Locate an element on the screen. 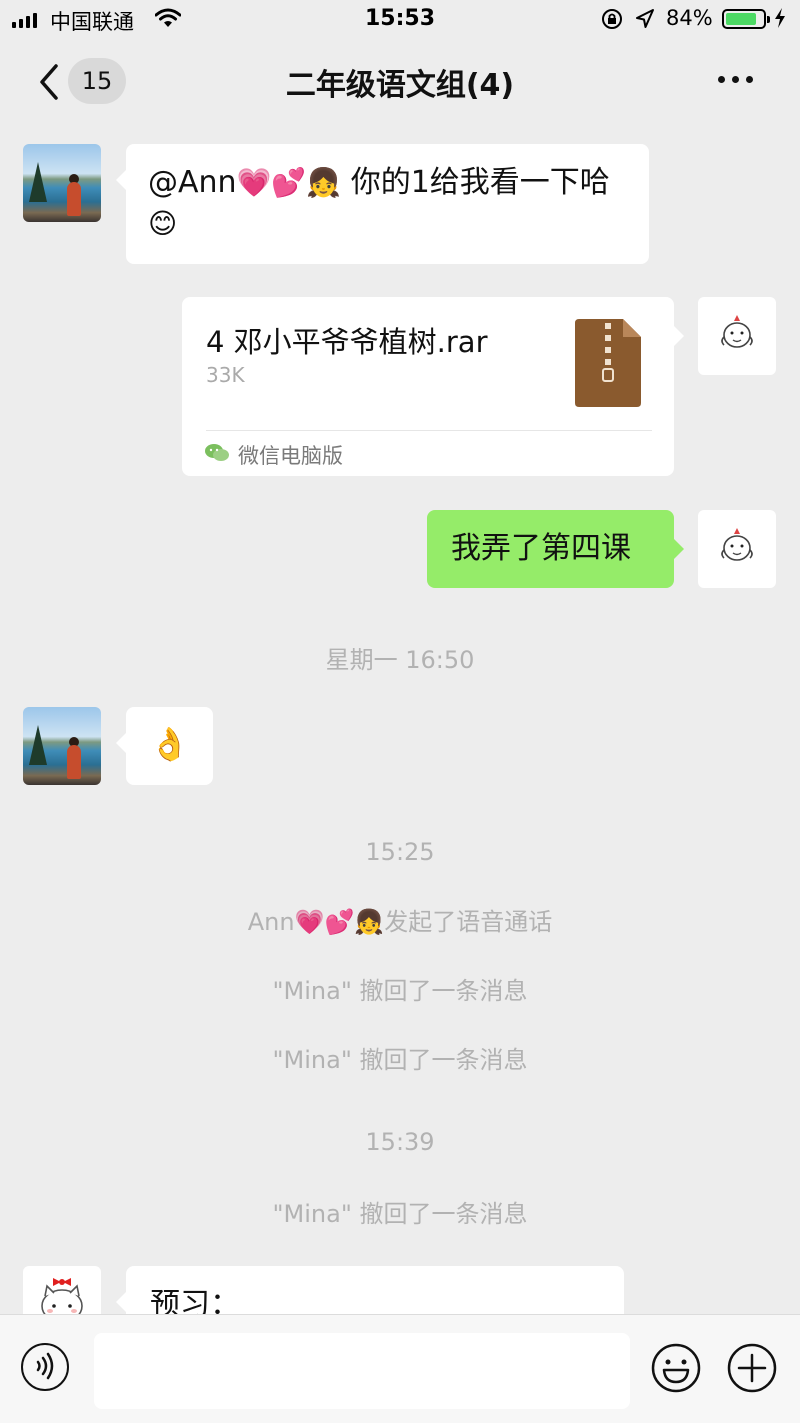 The height and width of the screenshot is (1423, 800). message-bubble: 我弄了第四课 is located at coordinates (555, 549).